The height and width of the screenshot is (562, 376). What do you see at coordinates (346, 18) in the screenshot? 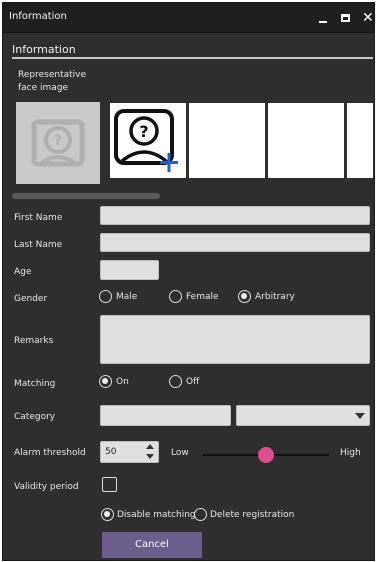
I see `maximize-icon` at bounding box center [346, 18].